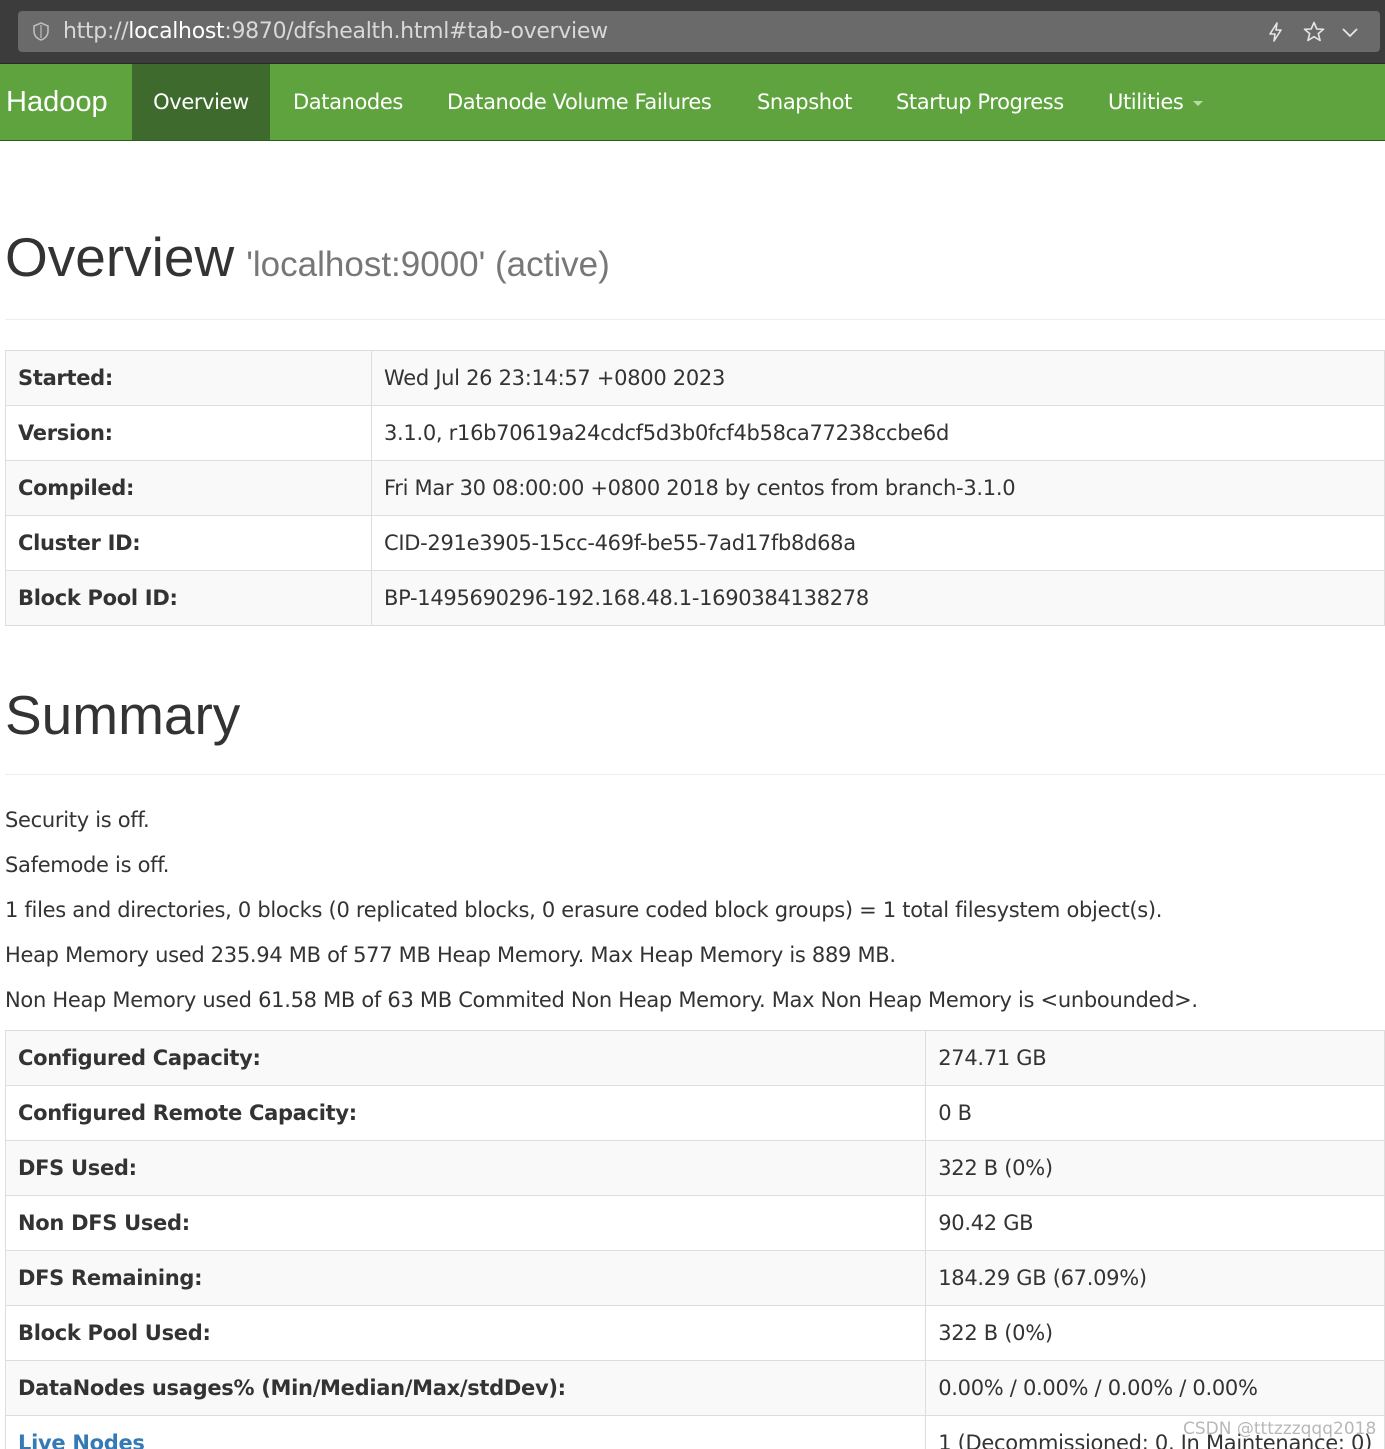 The width and height of the screenshot is (1385, 1449). I want to click on url-host: localhost, so click(176, 31).